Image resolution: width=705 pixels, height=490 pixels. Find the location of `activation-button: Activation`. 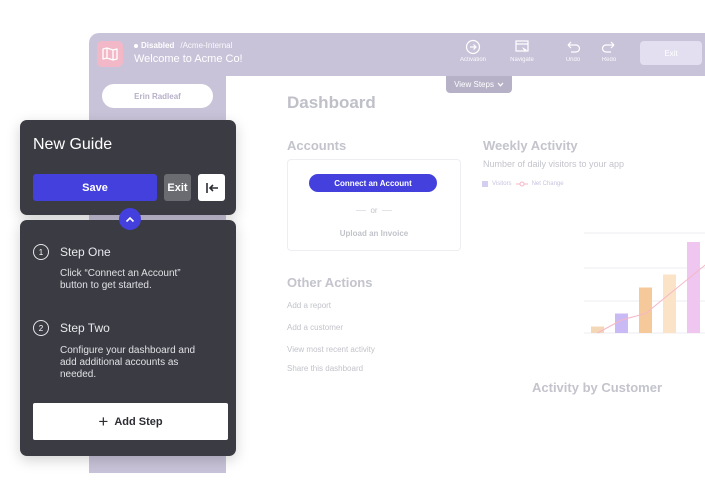

activation-button: Activation is located at coordinates (473, 51).